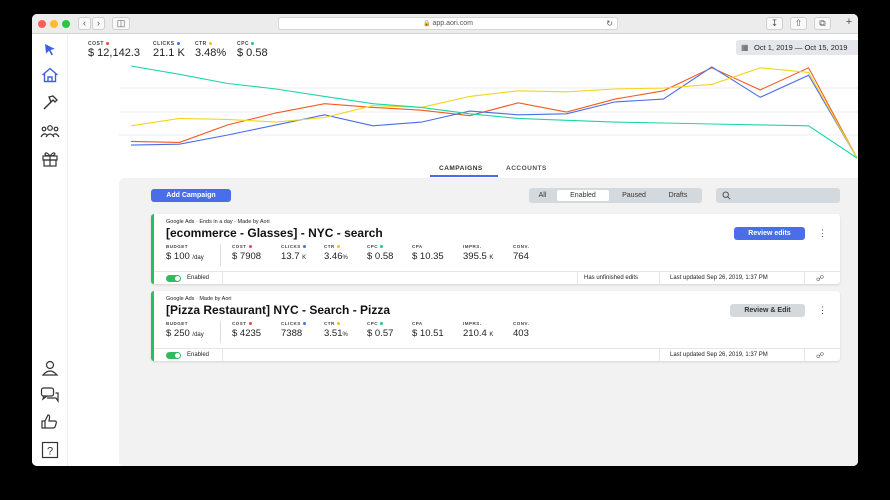  I want to click on home-icon, so click(50, 75).